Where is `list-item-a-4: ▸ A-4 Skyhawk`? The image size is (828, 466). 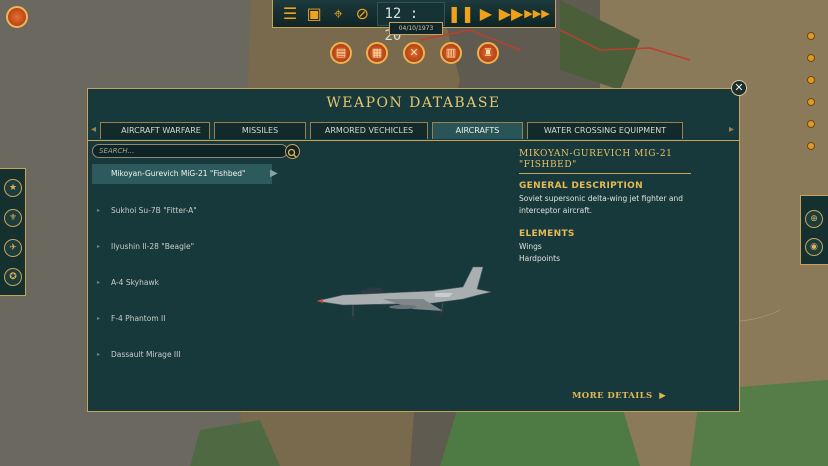
list-item-a-4: ▸ A-4 Skyhawk is located at coordinates (182, 283).